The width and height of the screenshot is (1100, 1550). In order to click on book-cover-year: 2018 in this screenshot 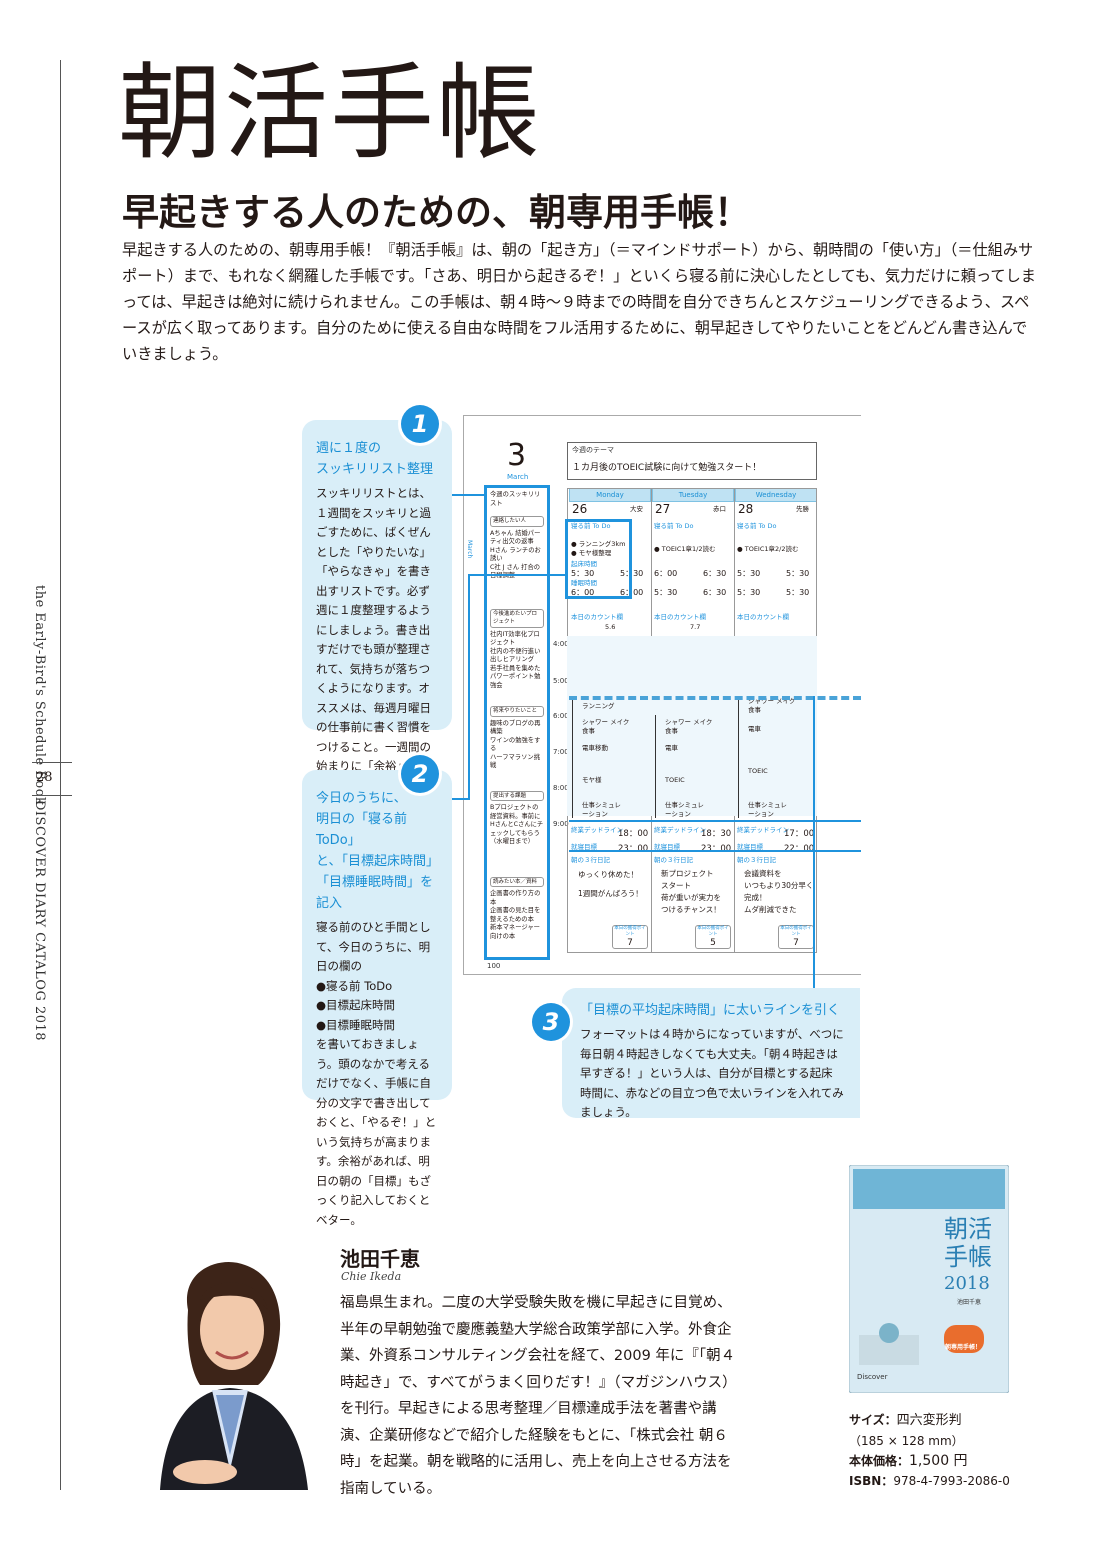, I will do `click(967, 1283)`.